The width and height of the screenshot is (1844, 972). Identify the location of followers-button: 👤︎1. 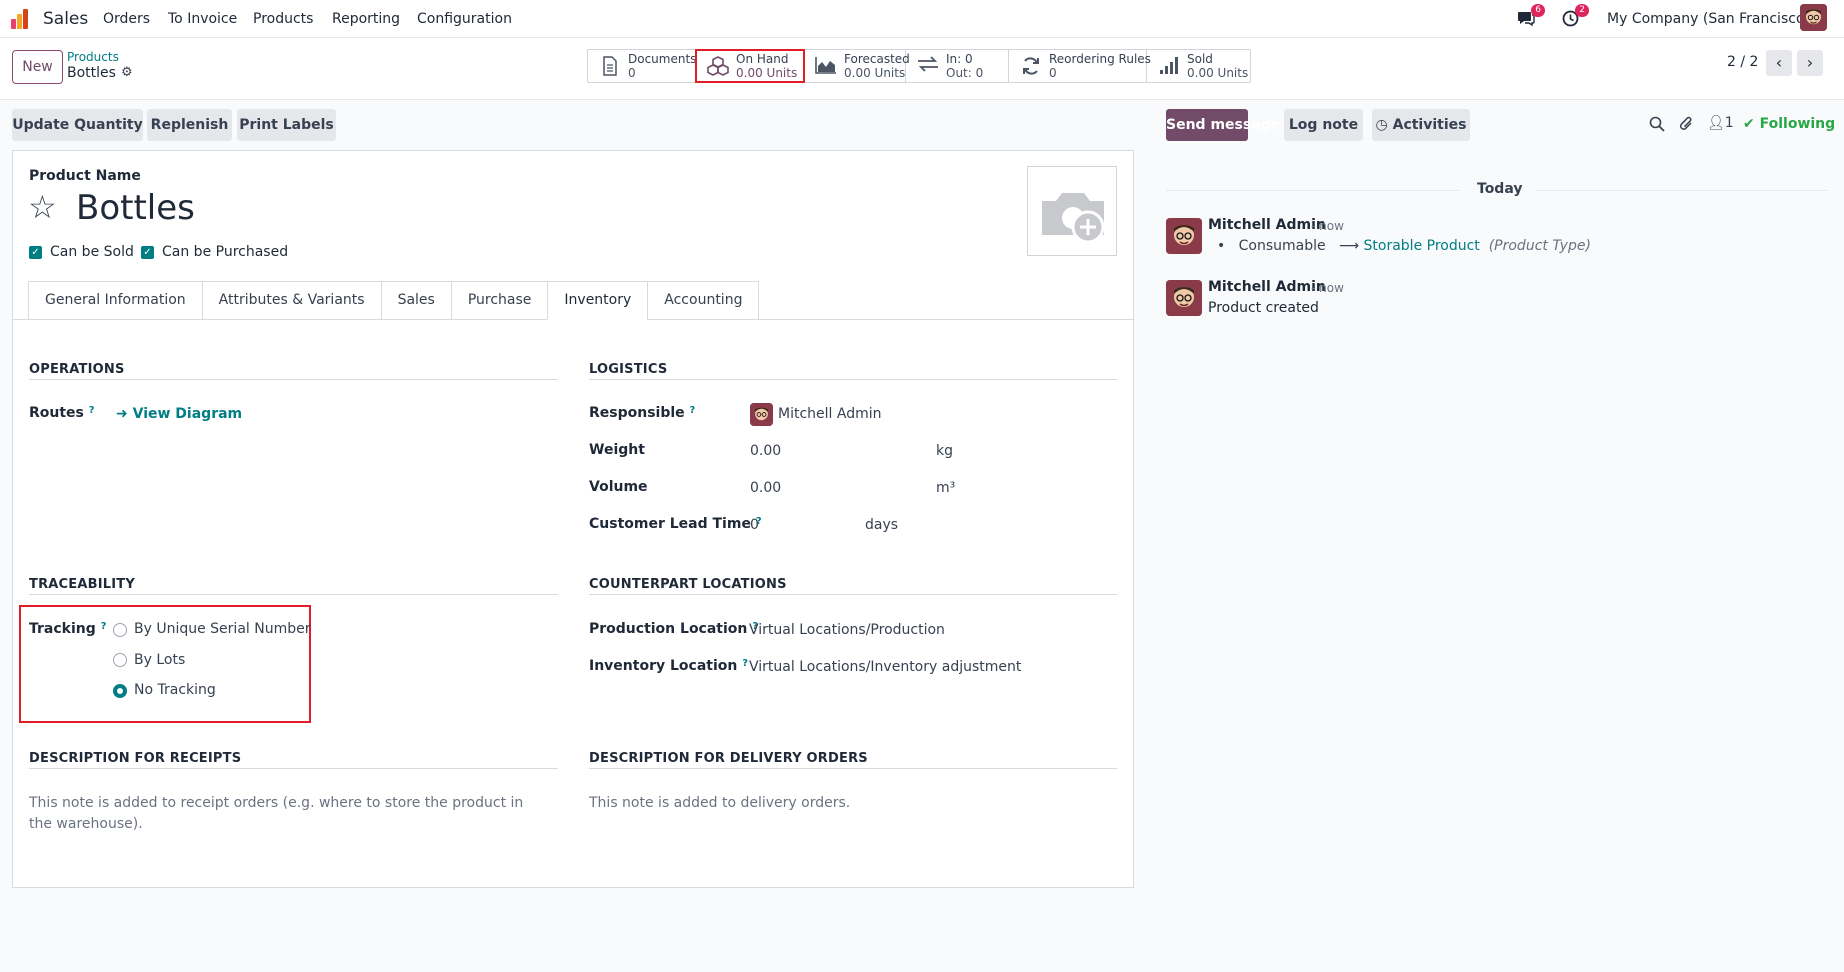
(1720, 123).